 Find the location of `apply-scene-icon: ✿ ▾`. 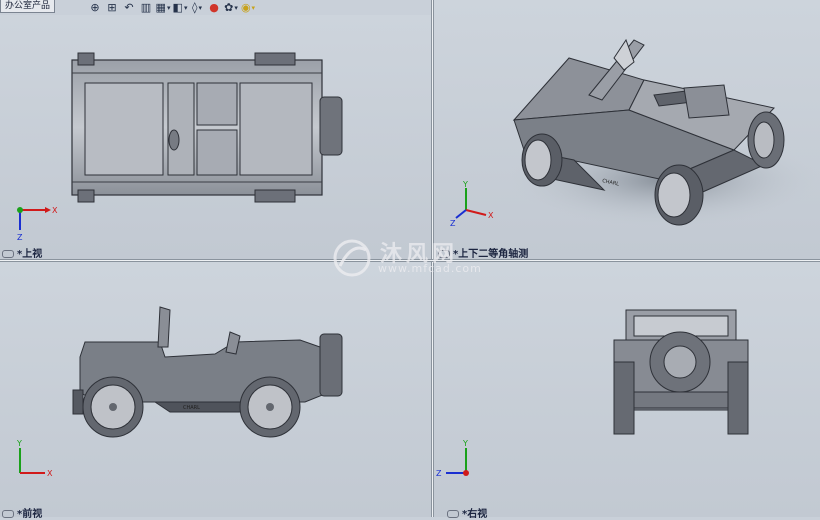

apply-scene-icon: ✿ ▾ is located at coordinates (231, 7).